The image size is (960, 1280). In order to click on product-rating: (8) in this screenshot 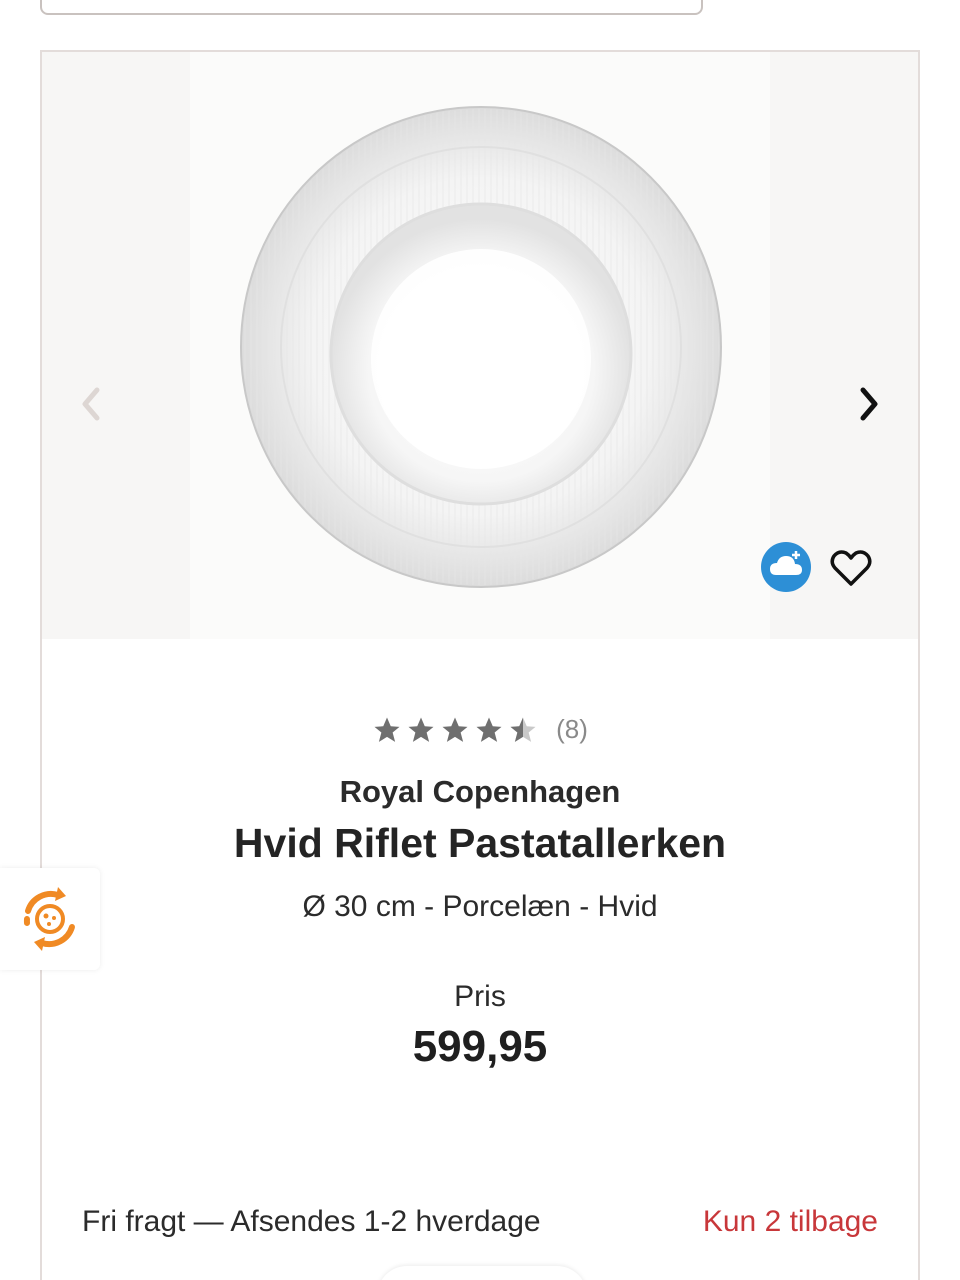, I will do `click(480, 729)`.